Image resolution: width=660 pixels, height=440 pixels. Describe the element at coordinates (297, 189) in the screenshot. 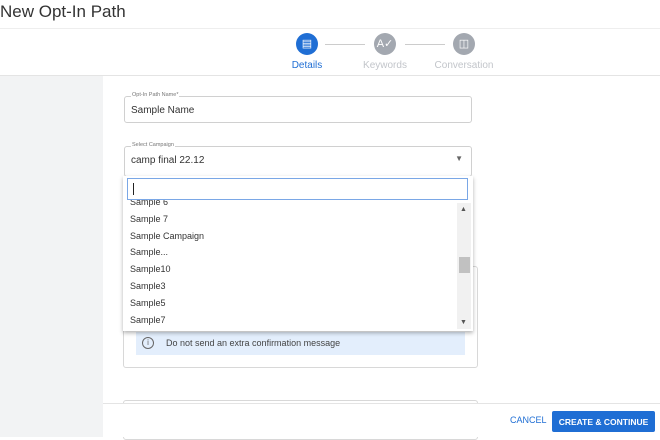

I see `campaign-search-input` at that location.